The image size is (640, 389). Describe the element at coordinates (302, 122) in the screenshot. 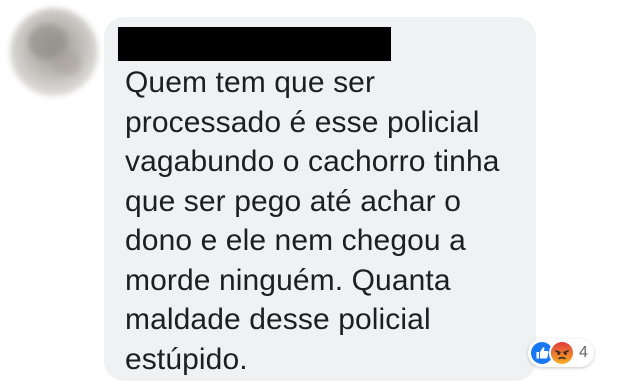

I see `comment-line: processado é esse policial` at that location.